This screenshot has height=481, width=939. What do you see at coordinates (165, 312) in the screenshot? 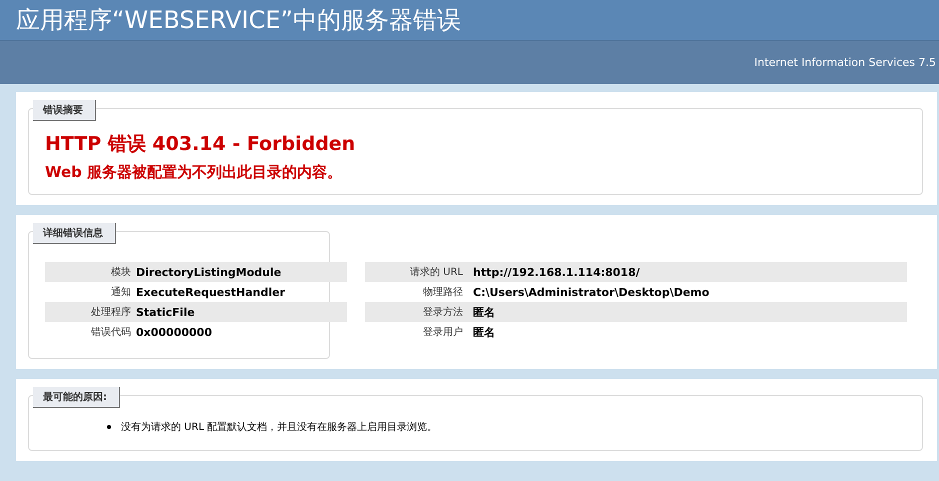
I see `field-value: StaticFile` at bounding box center [165, 312].